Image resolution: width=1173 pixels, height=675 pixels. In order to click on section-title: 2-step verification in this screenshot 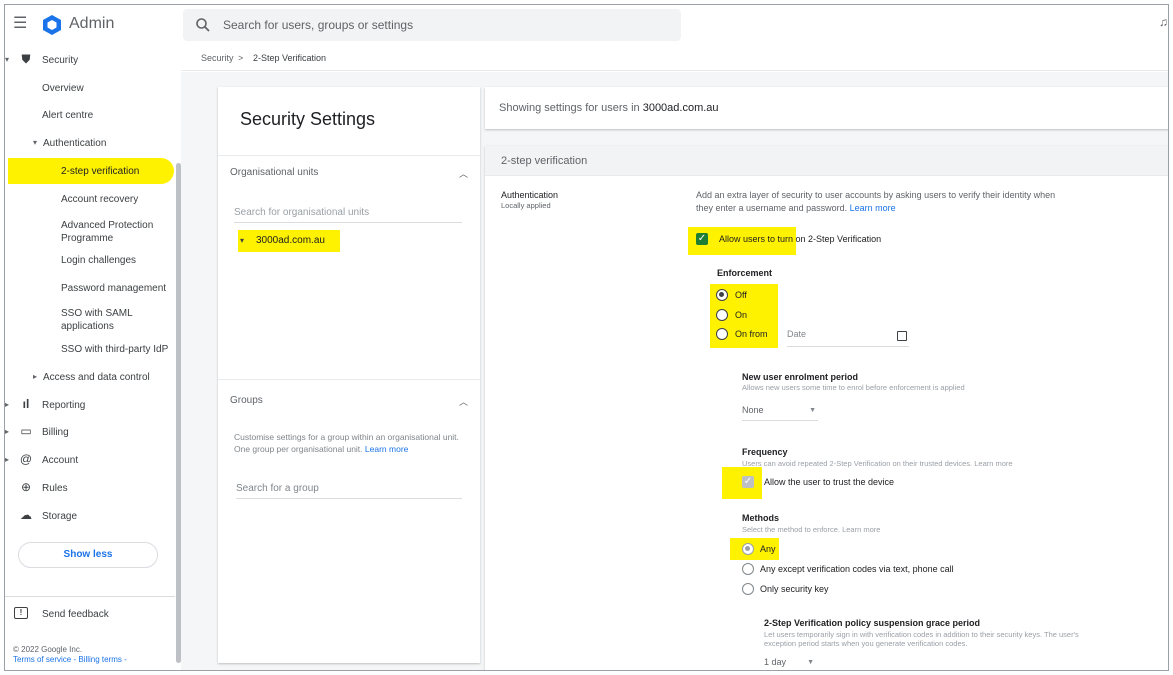, I will do `click(544, 161)`.